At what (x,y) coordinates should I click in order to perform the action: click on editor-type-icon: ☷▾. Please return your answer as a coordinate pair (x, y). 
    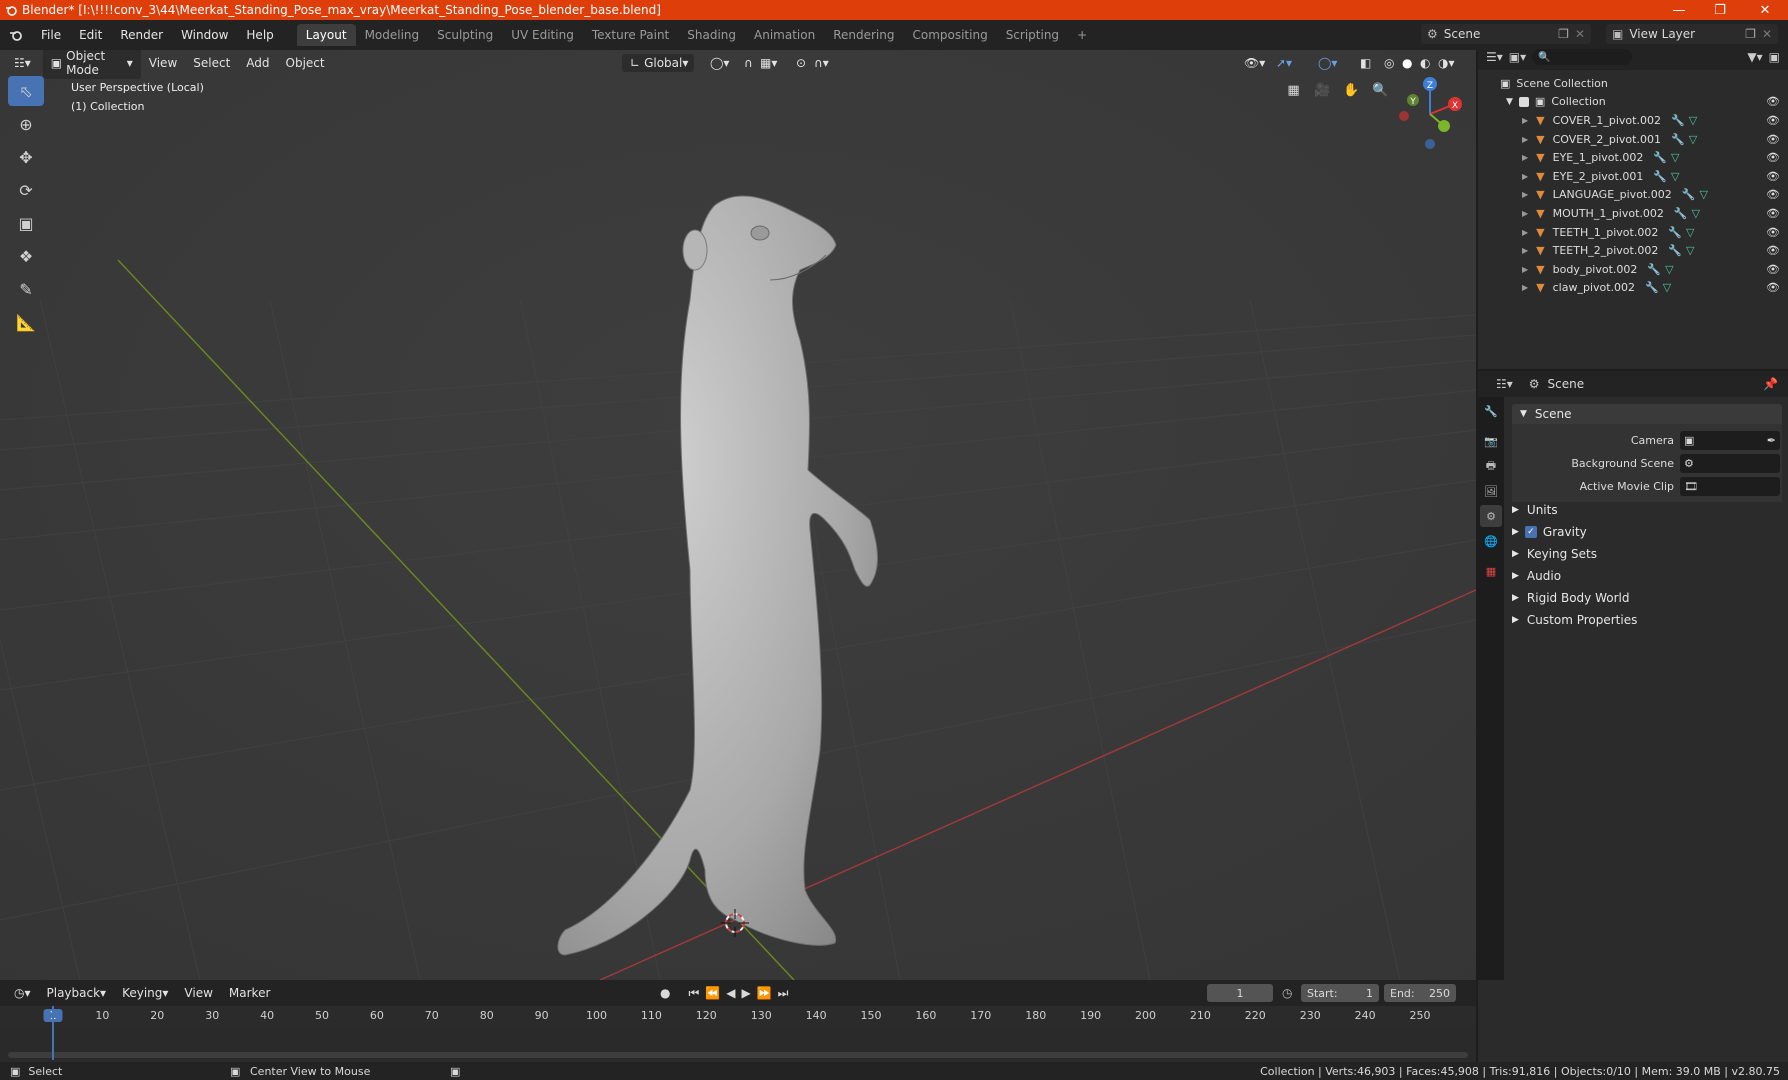
    Looking at the image, I should click on (22, 63).